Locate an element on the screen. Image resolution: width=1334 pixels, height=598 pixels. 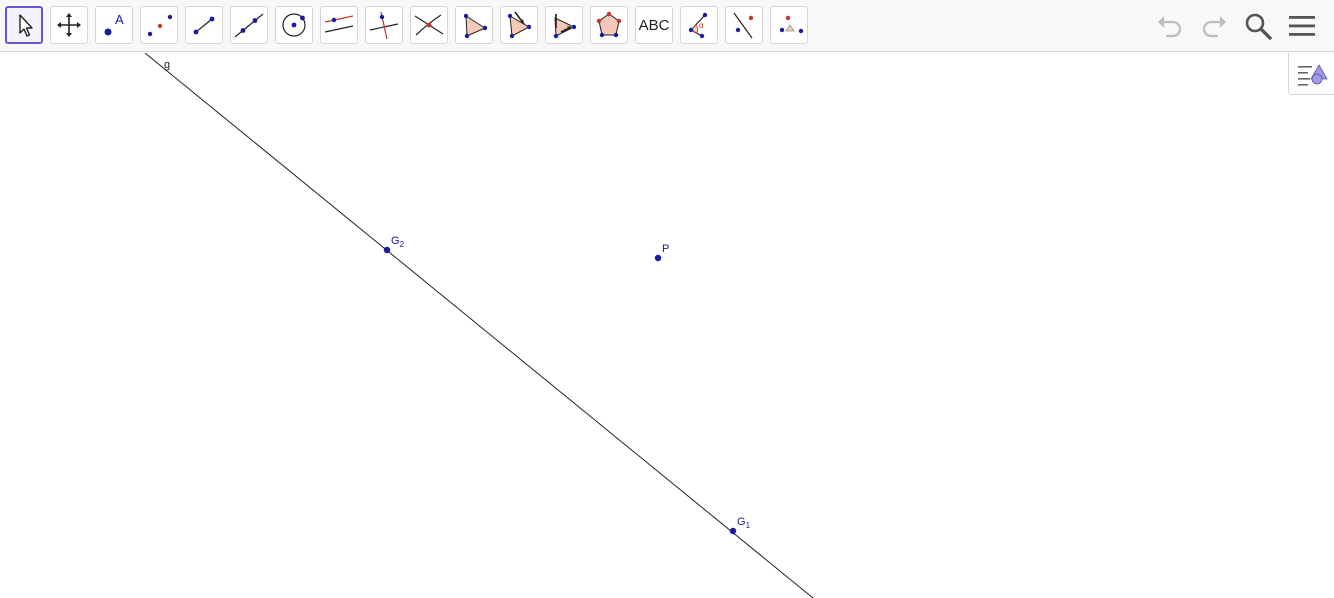
point-tool-label: A is located at coordinates (119, 19).